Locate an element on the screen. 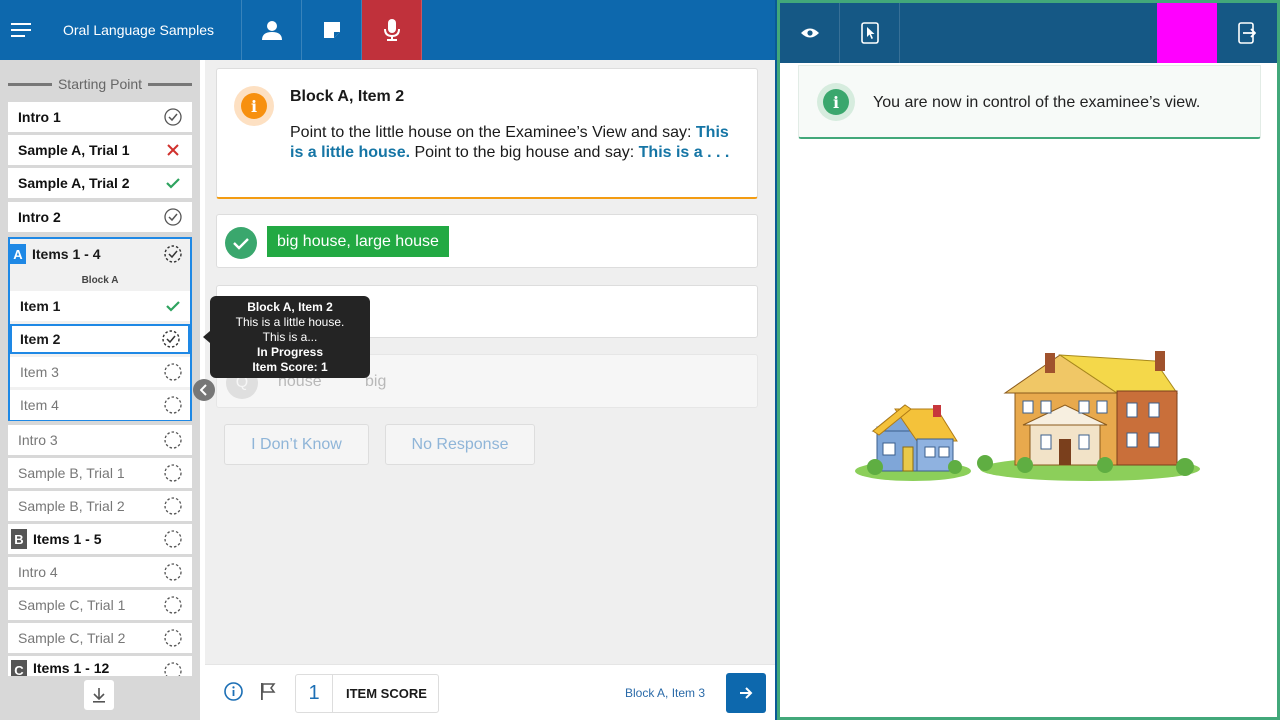 This screenshot has height=720, width=1280. nav-item-sample-c-trial-2: Sample C, Trial 2 is located at coordinates (100, 638).